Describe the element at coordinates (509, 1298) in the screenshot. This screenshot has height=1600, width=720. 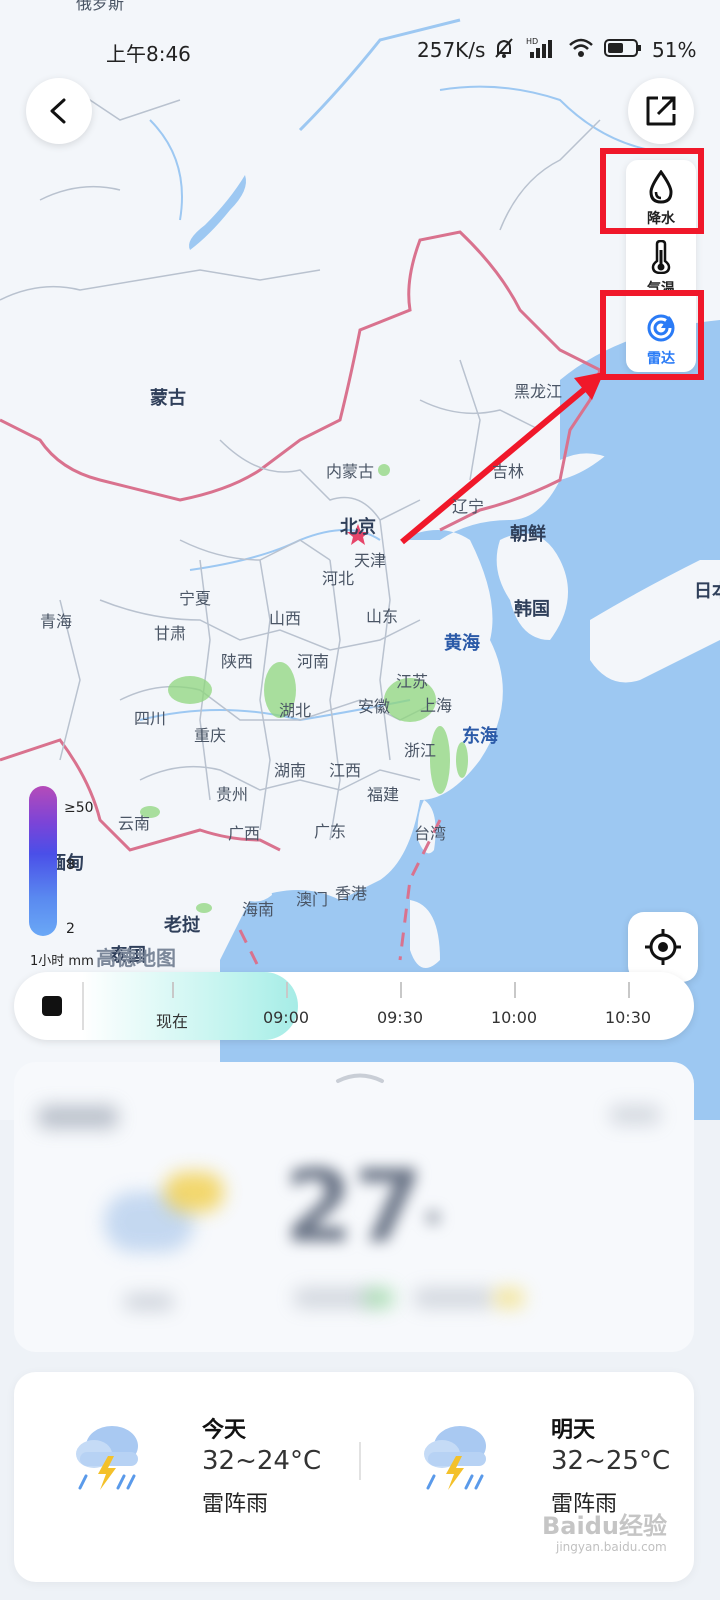
I see `blurred-badge` at that location.